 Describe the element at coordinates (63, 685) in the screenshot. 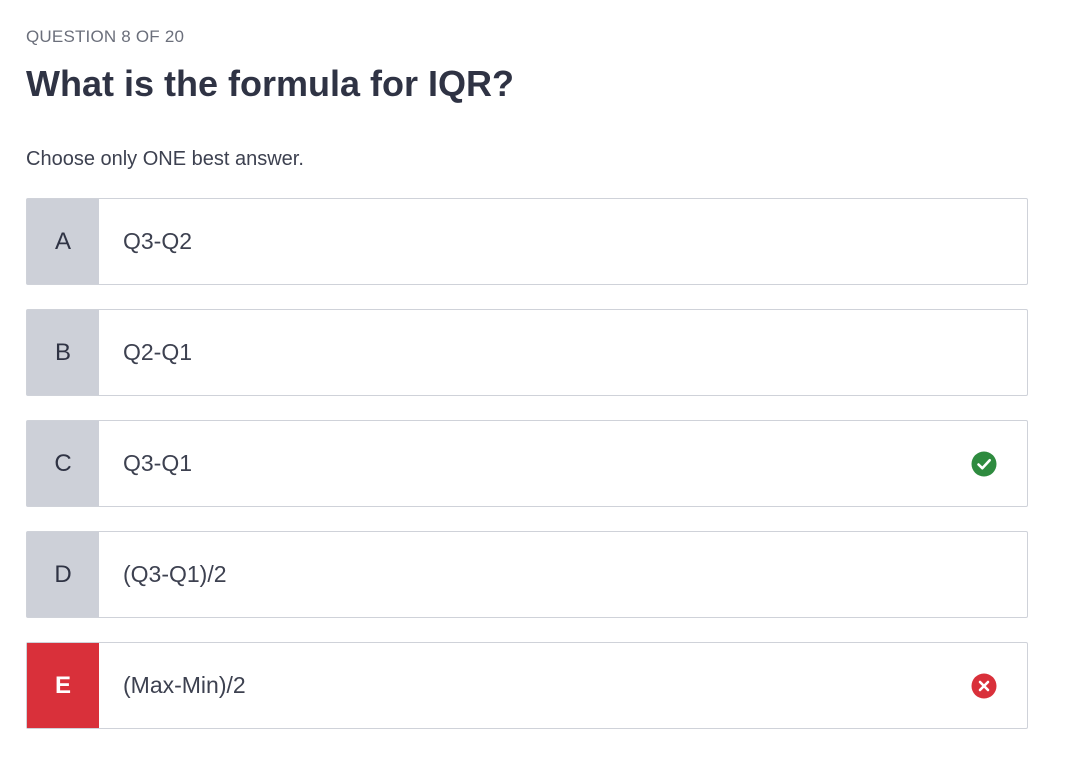

I see `option-letter: E` at that location.